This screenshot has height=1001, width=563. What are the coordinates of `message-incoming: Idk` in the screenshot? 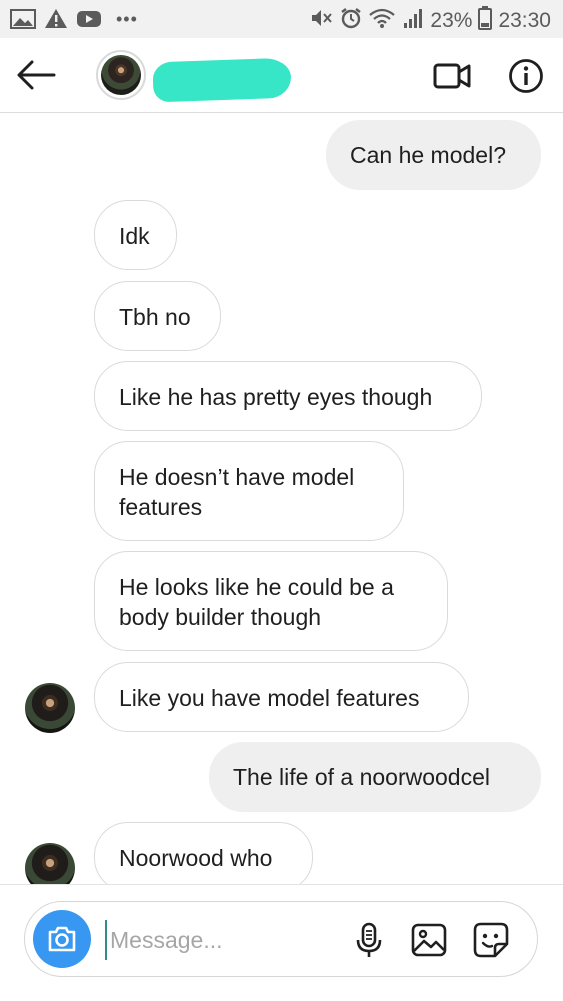 It's located at (135, 235).